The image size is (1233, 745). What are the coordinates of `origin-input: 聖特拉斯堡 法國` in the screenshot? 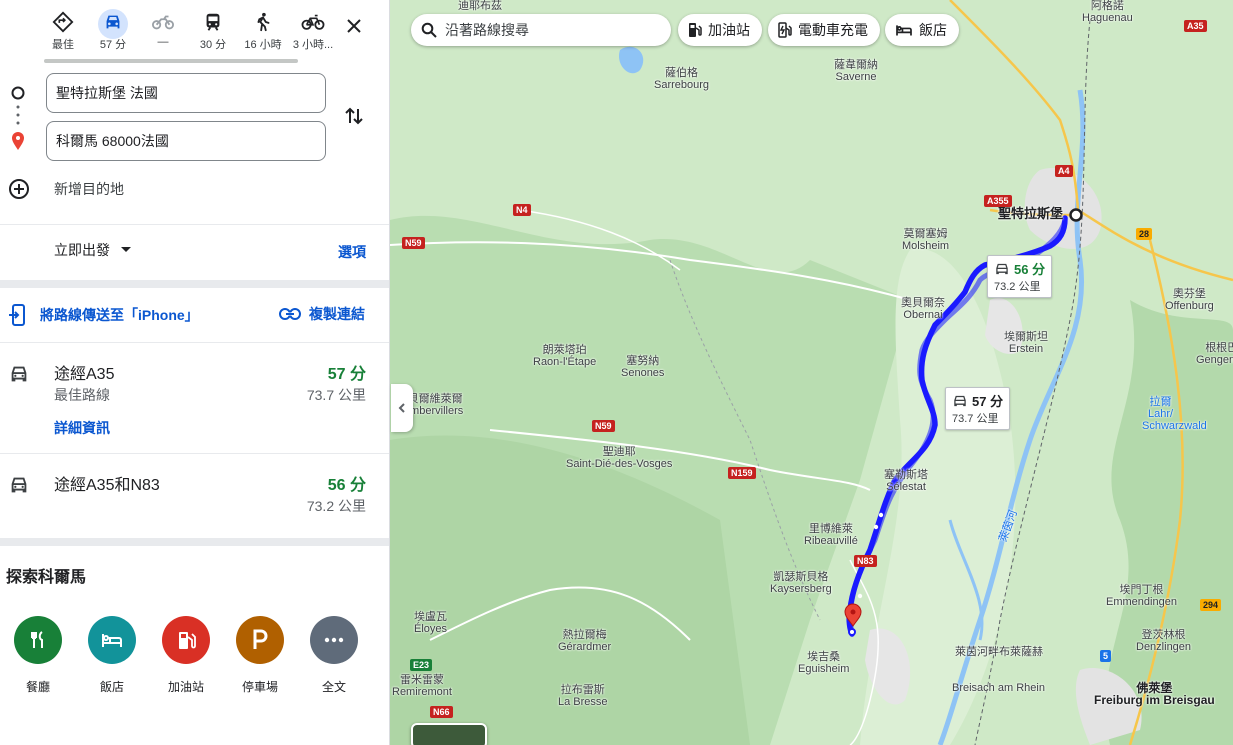 It's located at (186, 93).